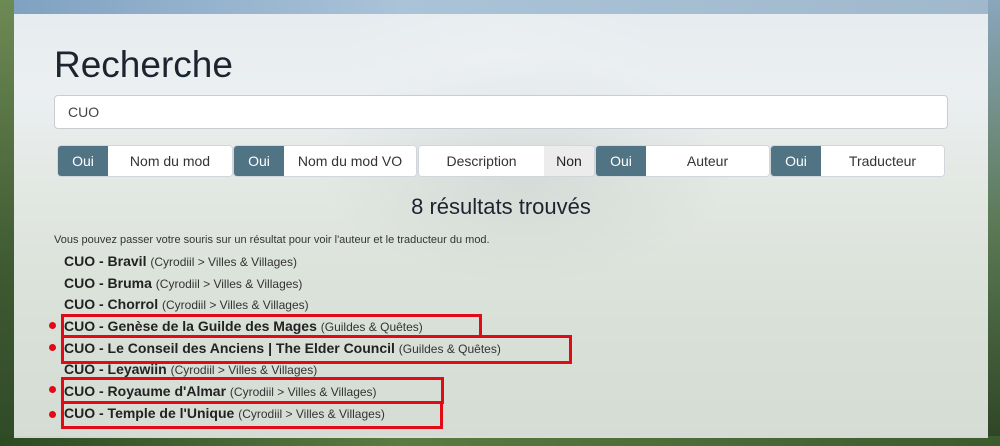 This screenshot has width=1000, height=446. What do you see at coordinates (7, 223) in the screenshot?
I see `background-left` at bounding box center [7, 223].